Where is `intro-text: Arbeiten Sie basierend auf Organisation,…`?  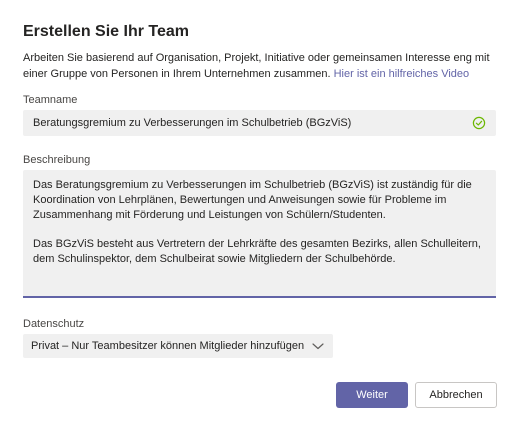
intro-text: Arbeiten Sie basierend auf Organisation,… is located at coordinates (258, 66).